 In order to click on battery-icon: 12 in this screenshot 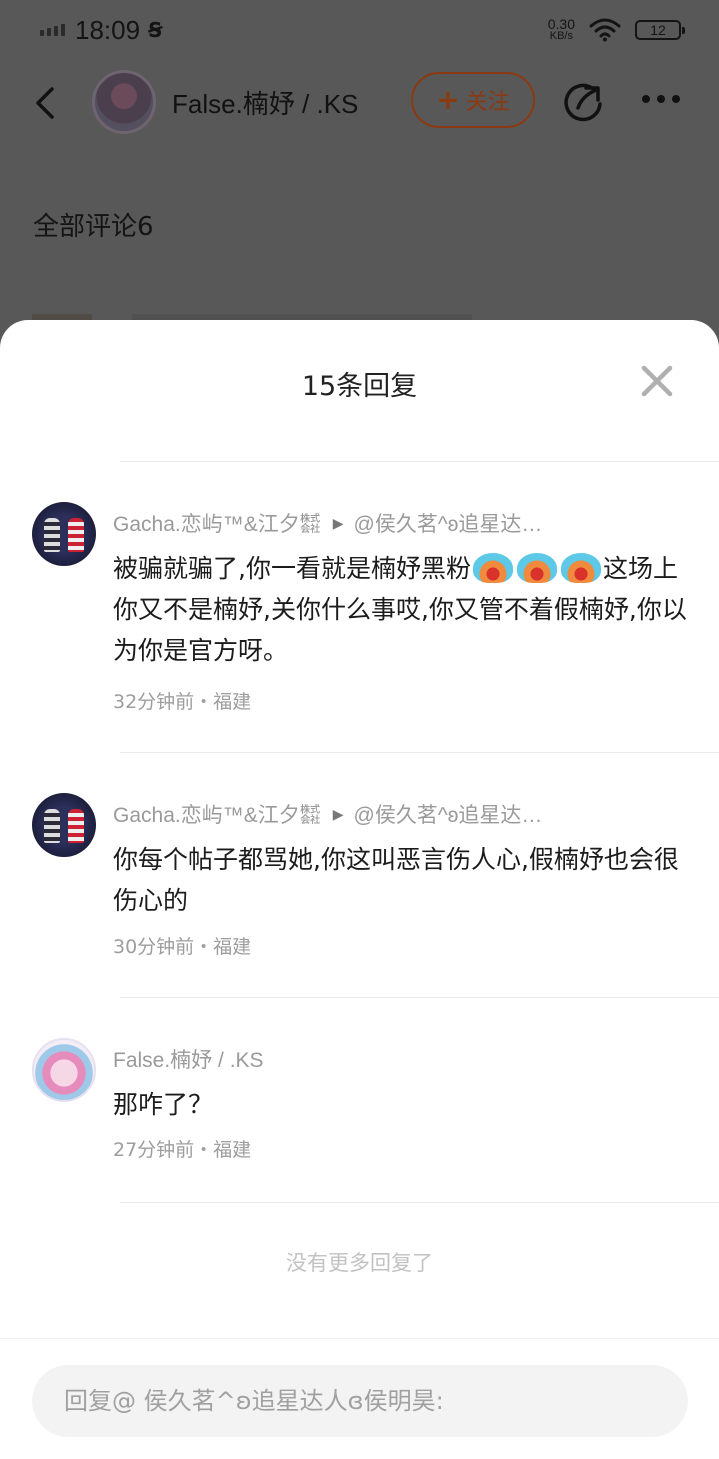, I will do `click(660, 30)`.